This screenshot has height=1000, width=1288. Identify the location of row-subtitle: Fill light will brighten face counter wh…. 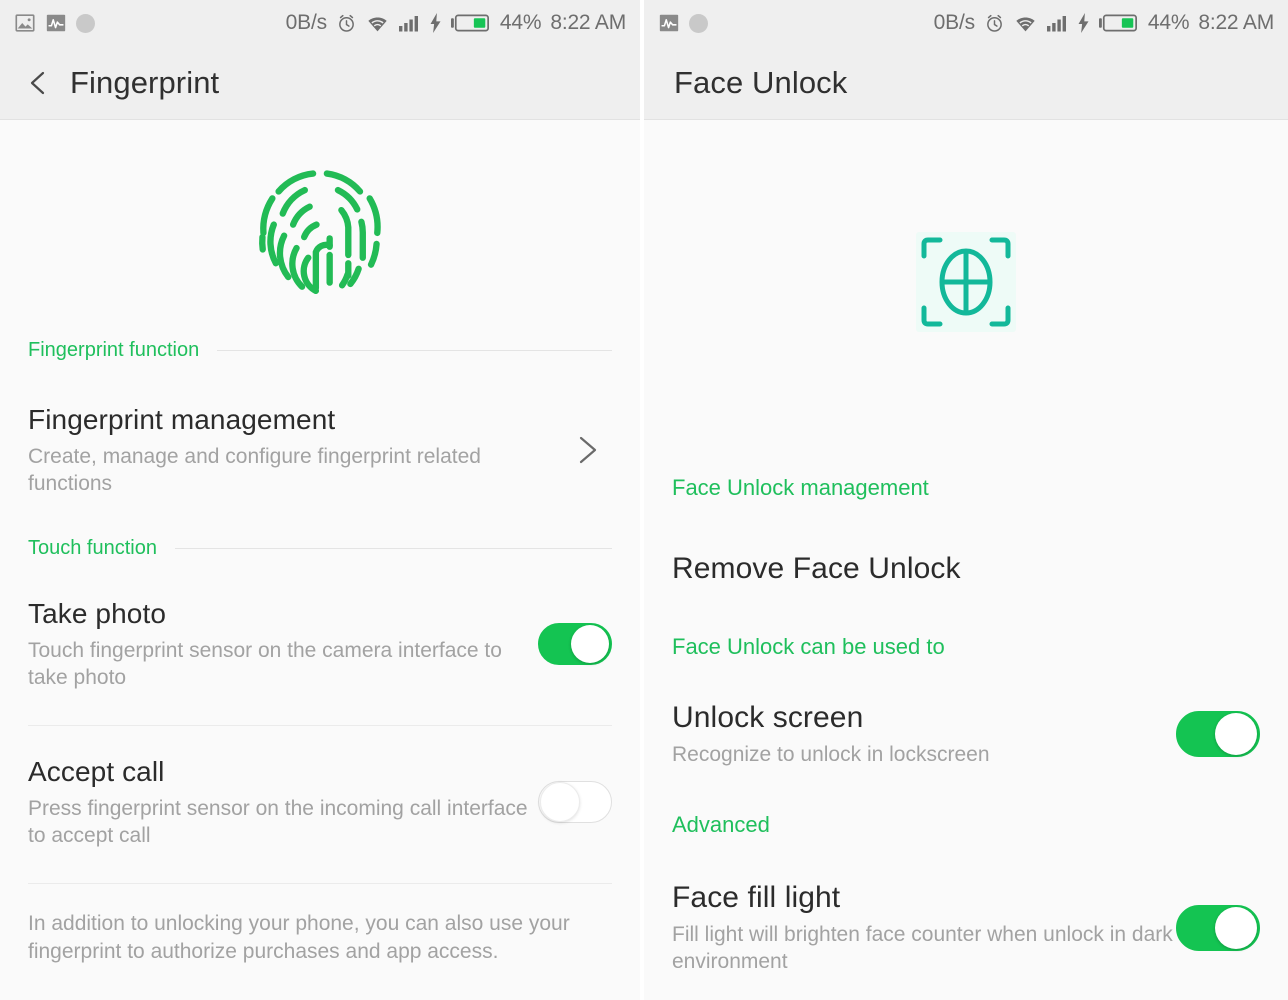
(922, 948).